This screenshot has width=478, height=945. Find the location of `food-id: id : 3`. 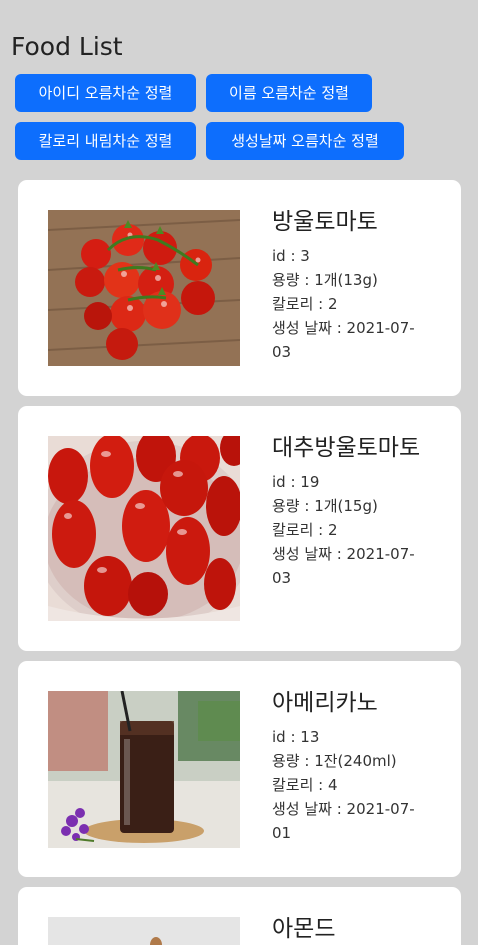

food-id: id : 3 is located at coordinates (291, 256).